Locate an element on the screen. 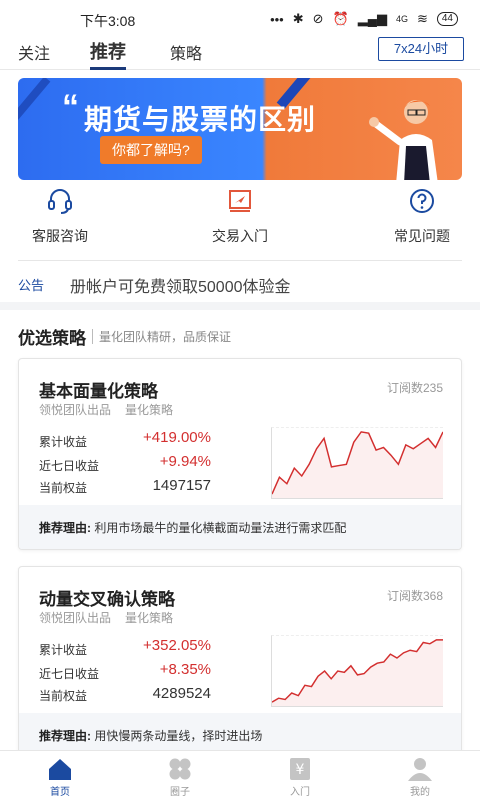  quick-link-label: 常见问题 is located at coordinates (422, 236).